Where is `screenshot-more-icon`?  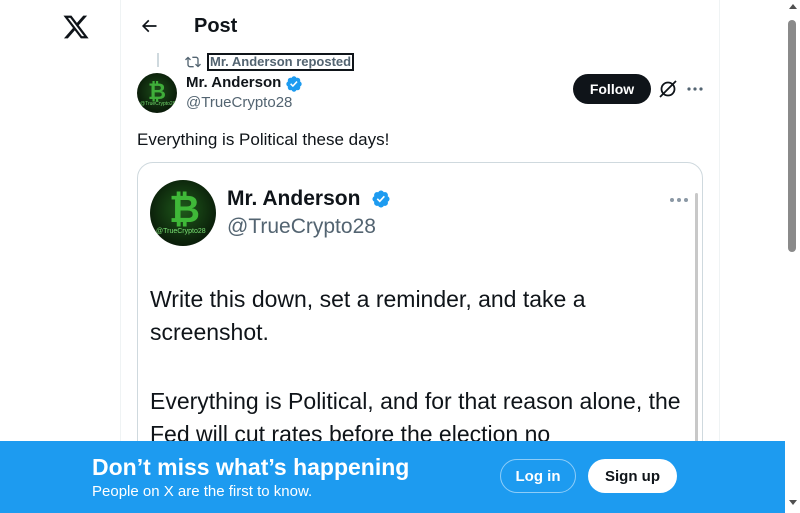
screenshot-more-icon is located at coordinates (679, 199).